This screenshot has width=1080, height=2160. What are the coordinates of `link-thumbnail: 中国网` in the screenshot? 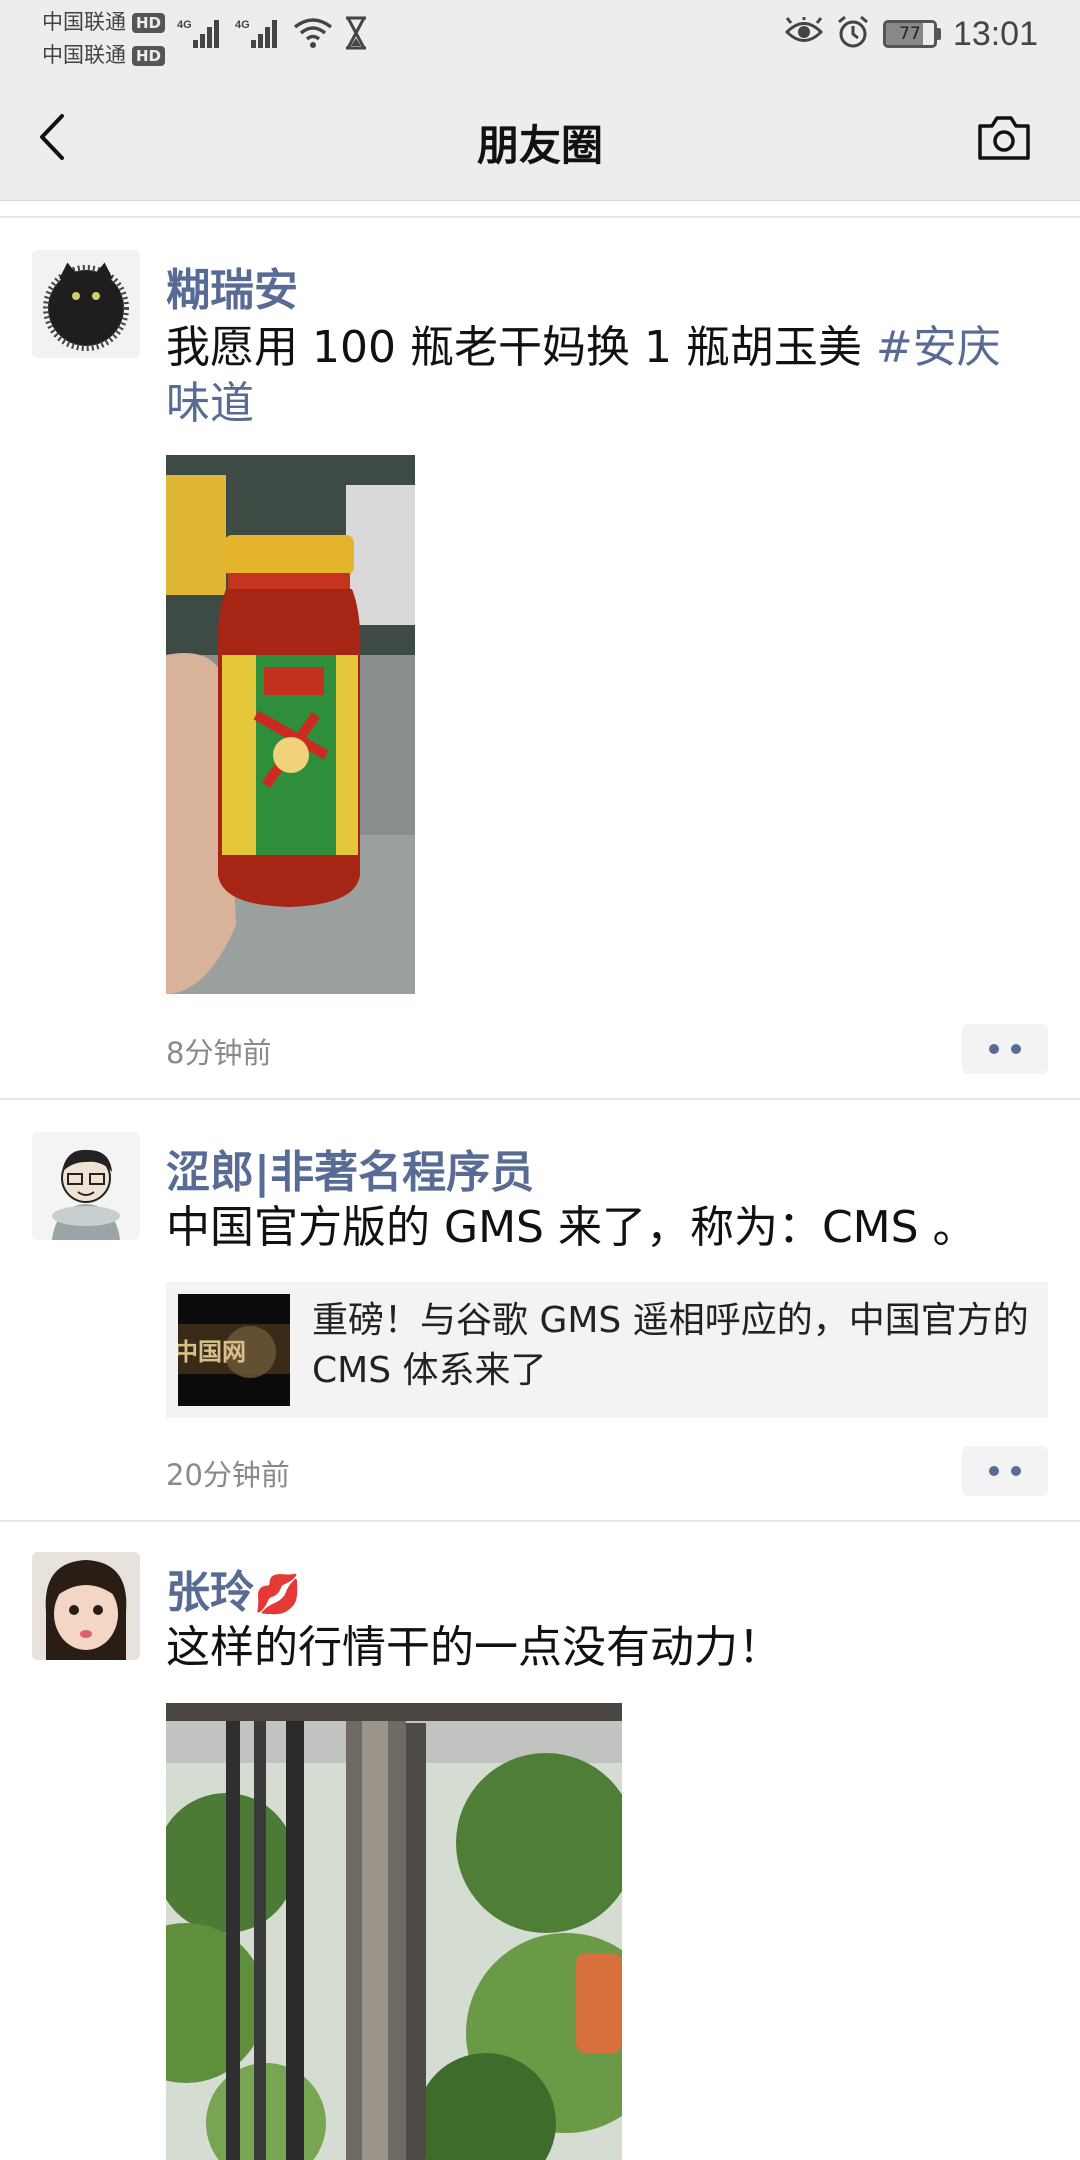 It's located at (234, 1350).